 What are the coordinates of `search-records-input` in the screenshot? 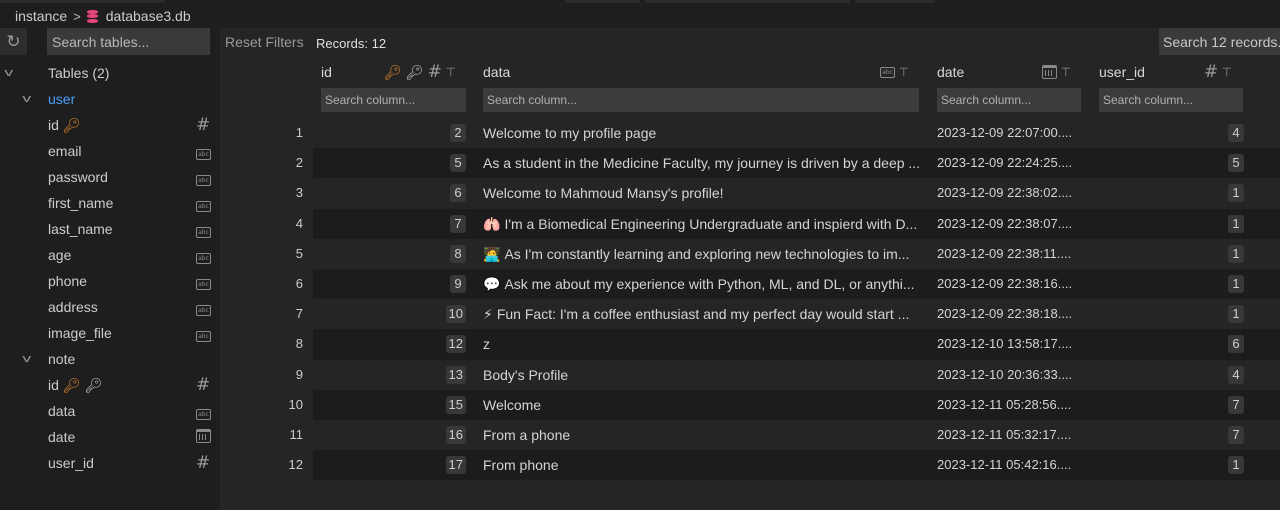 It's located at (1219, 41).